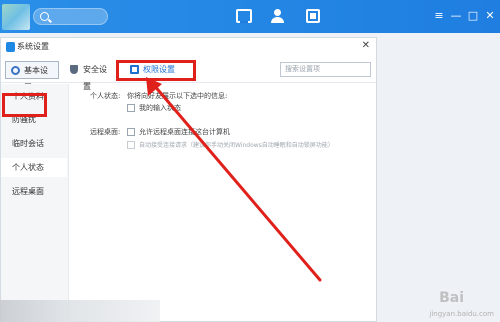 The width and height of the screenshot is (500, 322). What do you see at coordinates (439, 16) in the screenshot?
I see `menu-icon: ≡` at bounding box center [439, 16].